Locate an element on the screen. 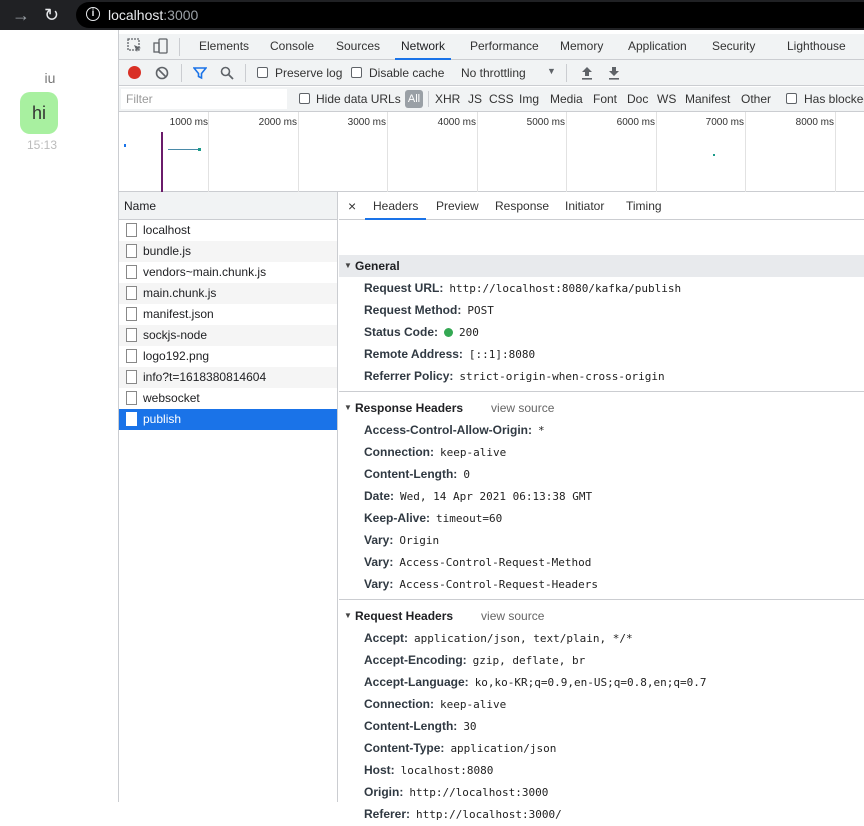 Image resolution: width=864 pixels, height=826 pixels. hide-data-urls-checkbox is located at coordinates (304, 98).